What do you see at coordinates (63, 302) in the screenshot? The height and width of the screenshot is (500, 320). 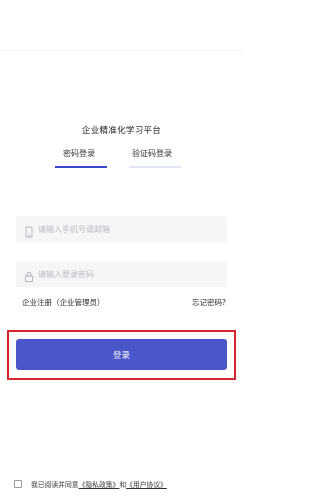 I see `enterprise-register-link: 企业注册（企业管理员）` at bounding box center [63, 302].